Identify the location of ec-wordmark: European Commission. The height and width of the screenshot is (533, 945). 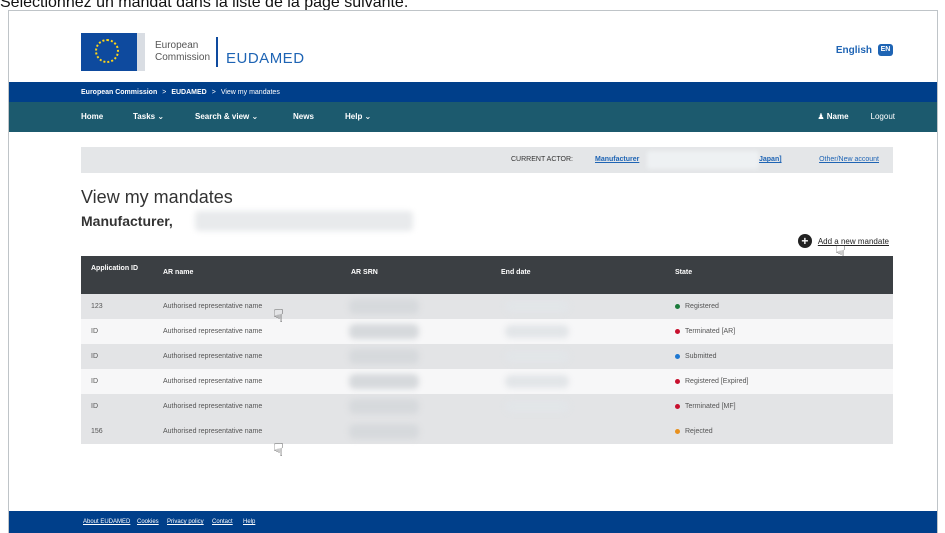
(182, 52).